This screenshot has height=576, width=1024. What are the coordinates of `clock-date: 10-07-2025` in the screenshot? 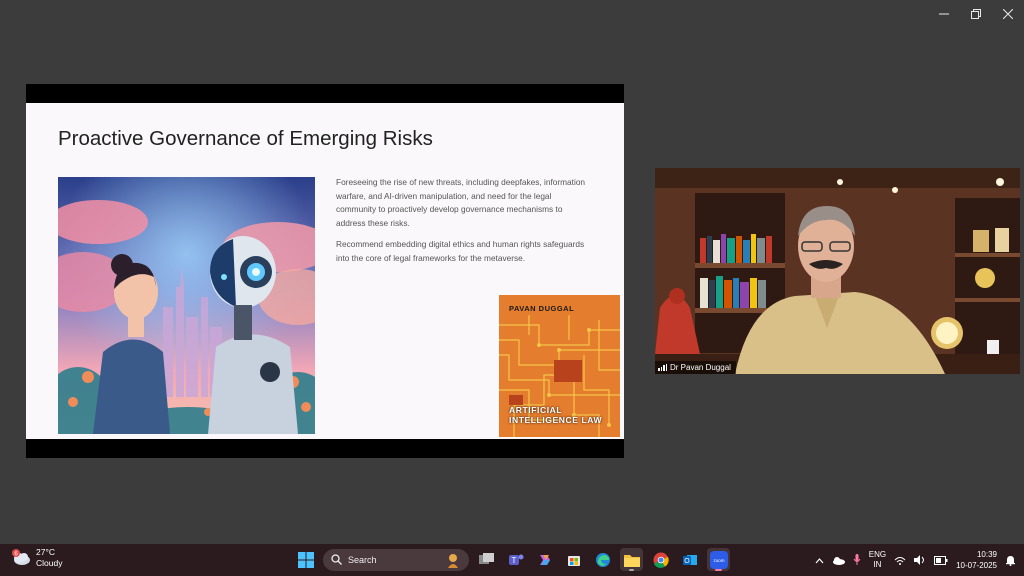 It's located at (976, 565).